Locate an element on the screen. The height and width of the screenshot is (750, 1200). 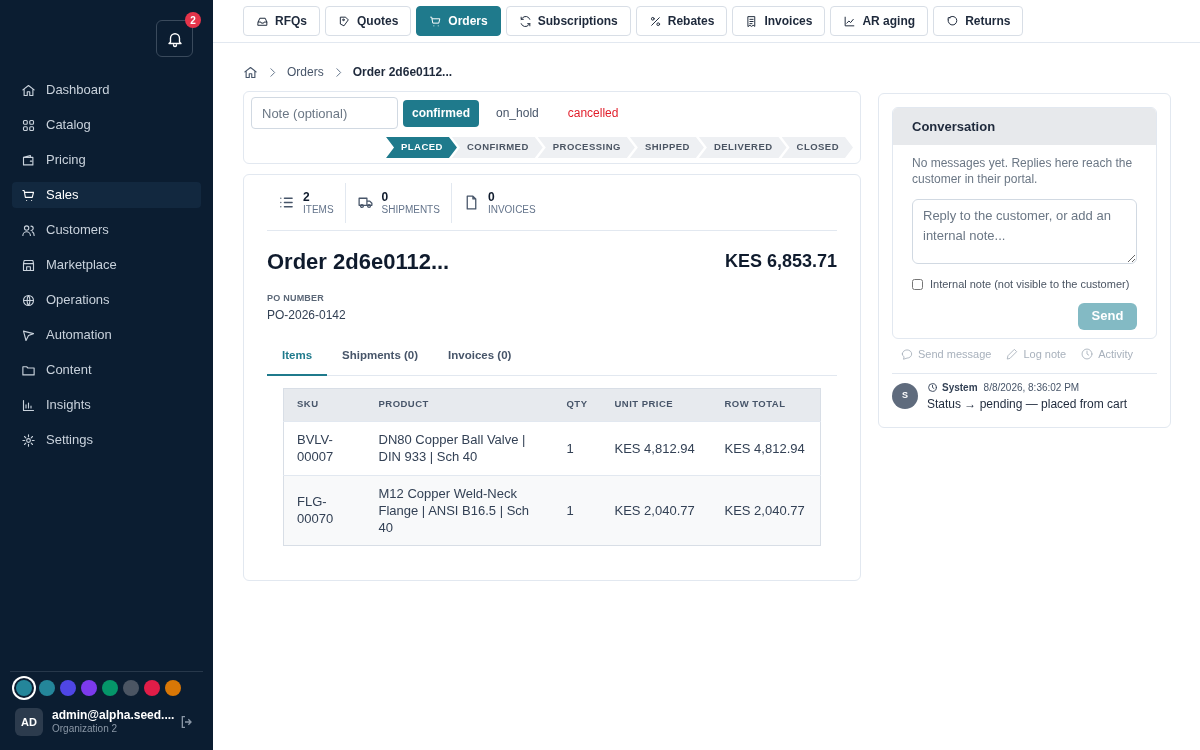
column-header: QTY is located at coordinates (577, 404).